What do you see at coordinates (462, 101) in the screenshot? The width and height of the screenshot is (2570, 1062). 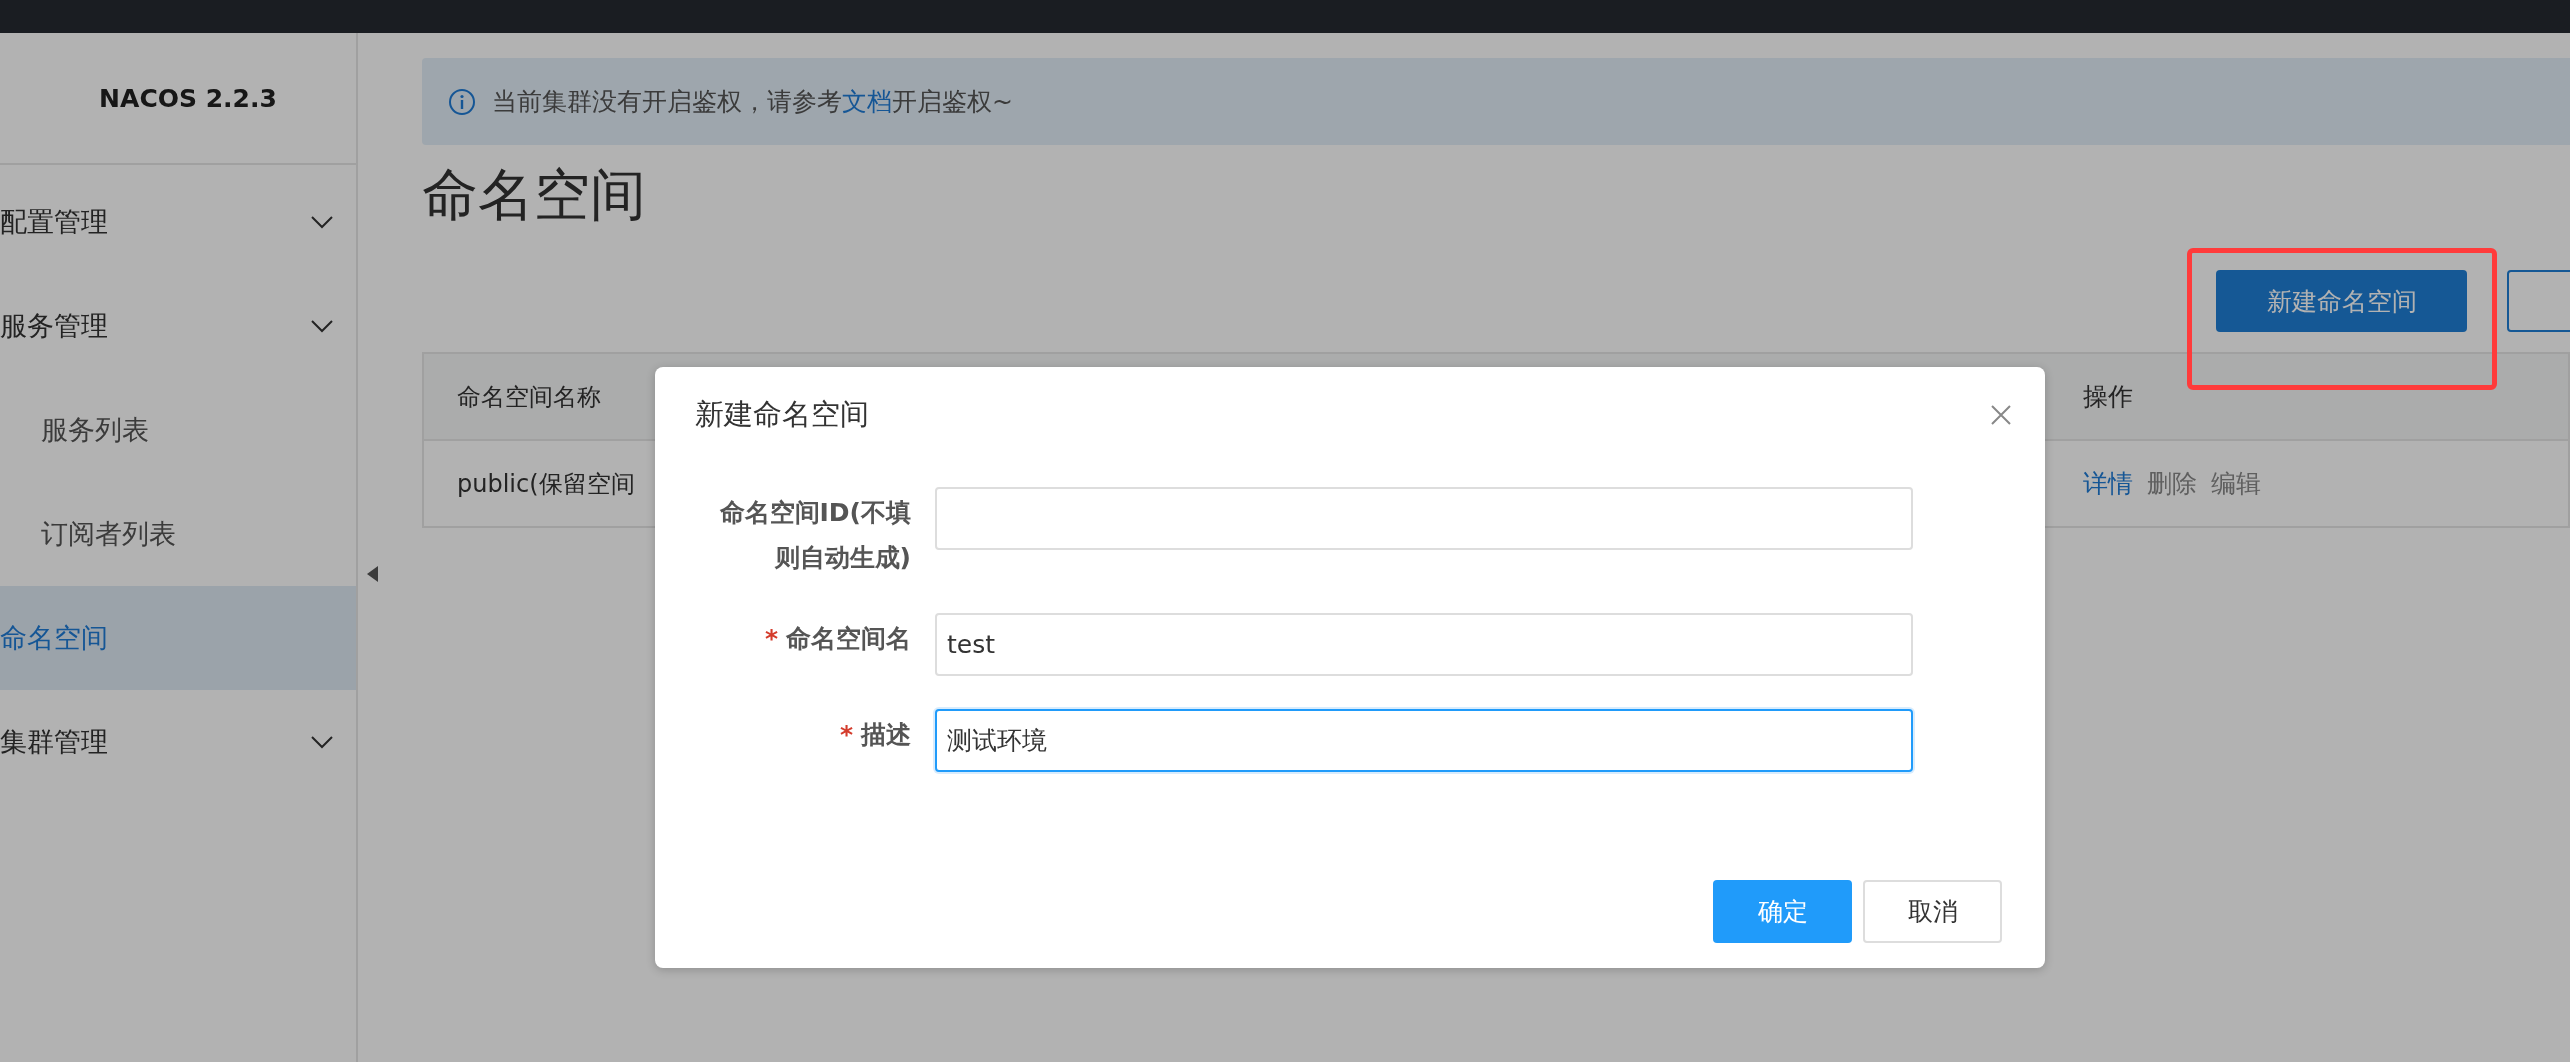 I see `info-icon` at bounding box center [462, 101].